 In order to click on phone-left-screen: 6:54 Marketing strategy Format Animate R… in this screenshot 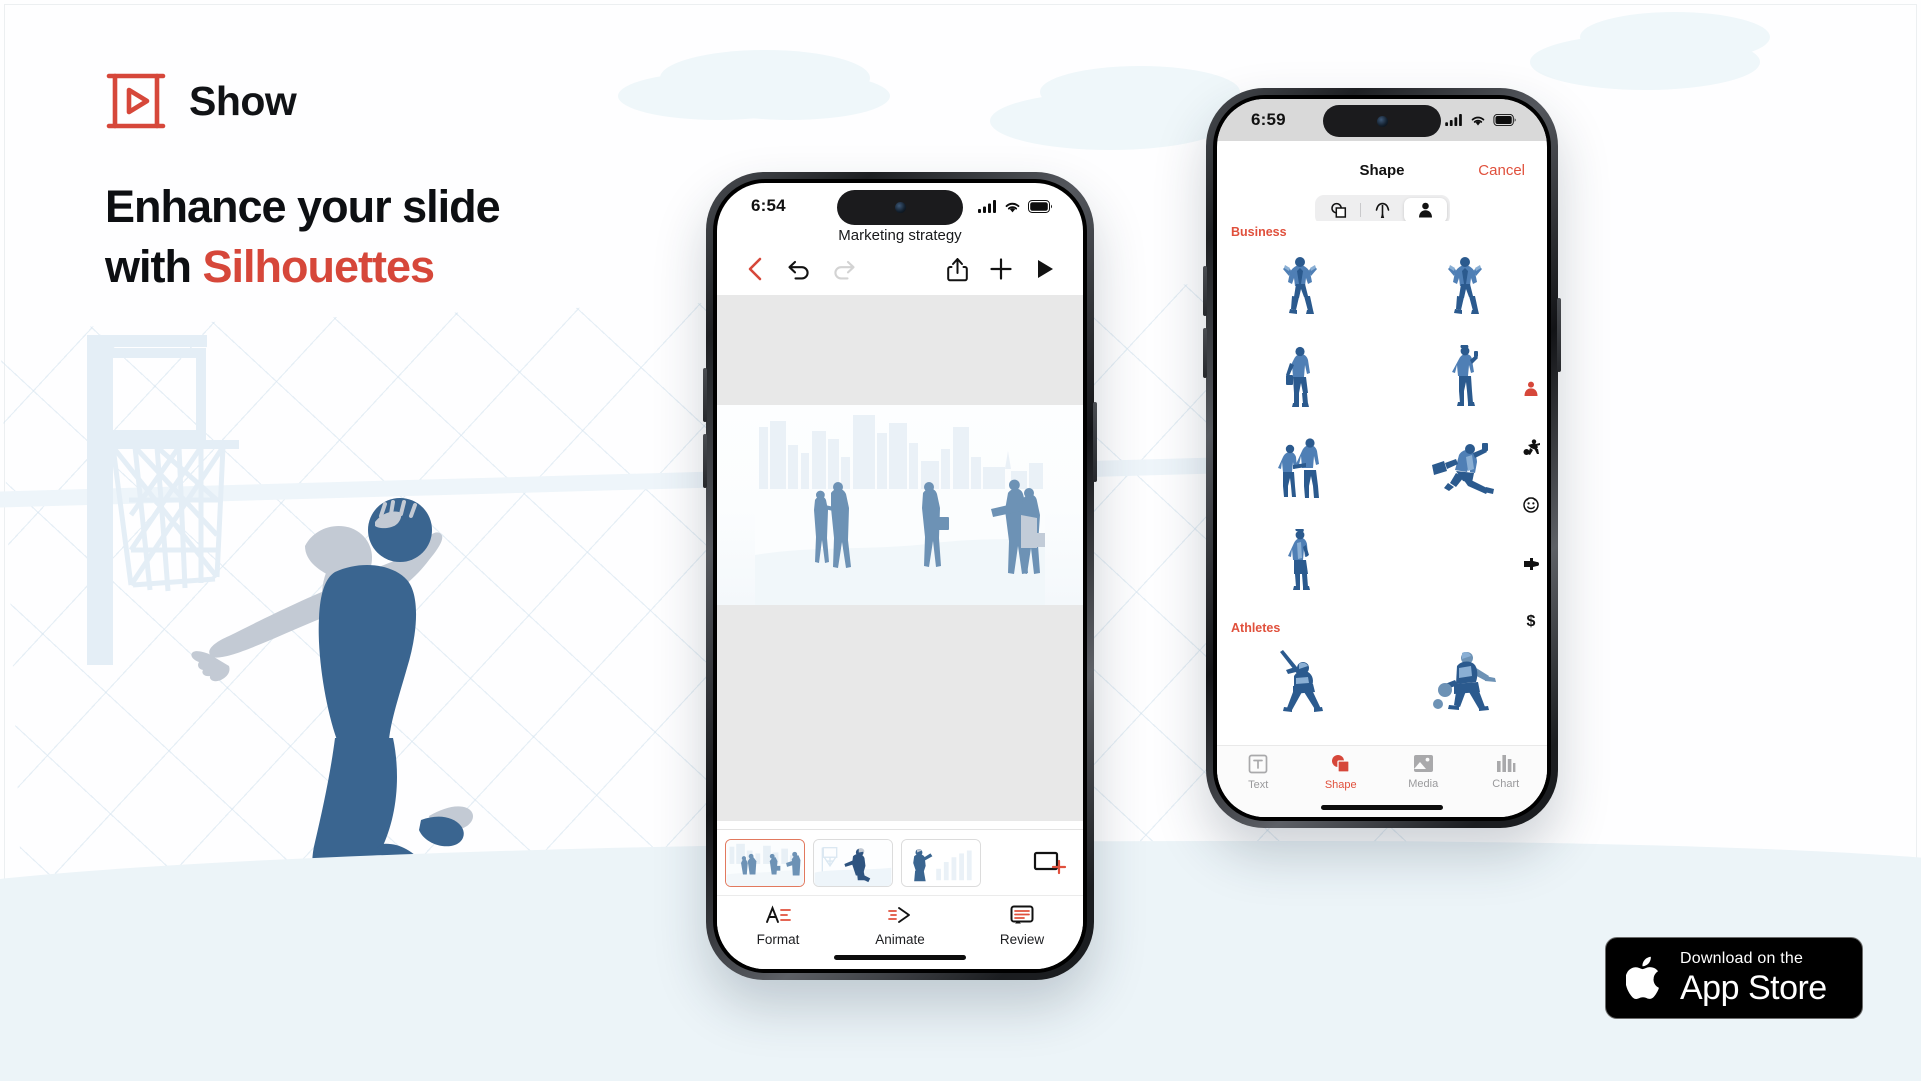, I will do `click(900, 576)`.